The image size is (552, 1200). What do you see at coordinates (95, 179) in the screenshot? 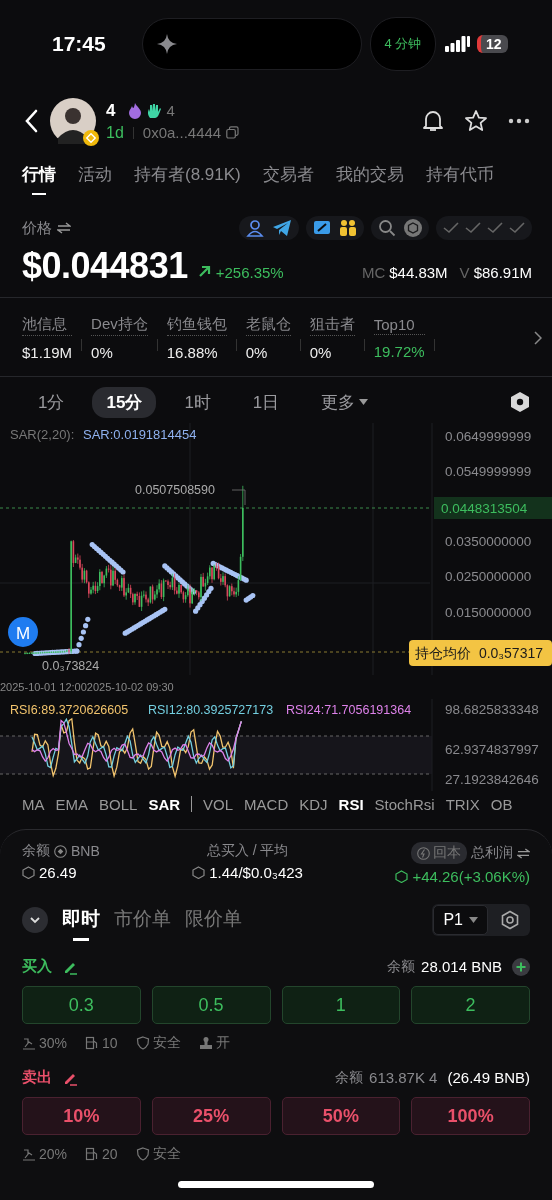
I see `tab: 活动` at bounding box center [95, 179].